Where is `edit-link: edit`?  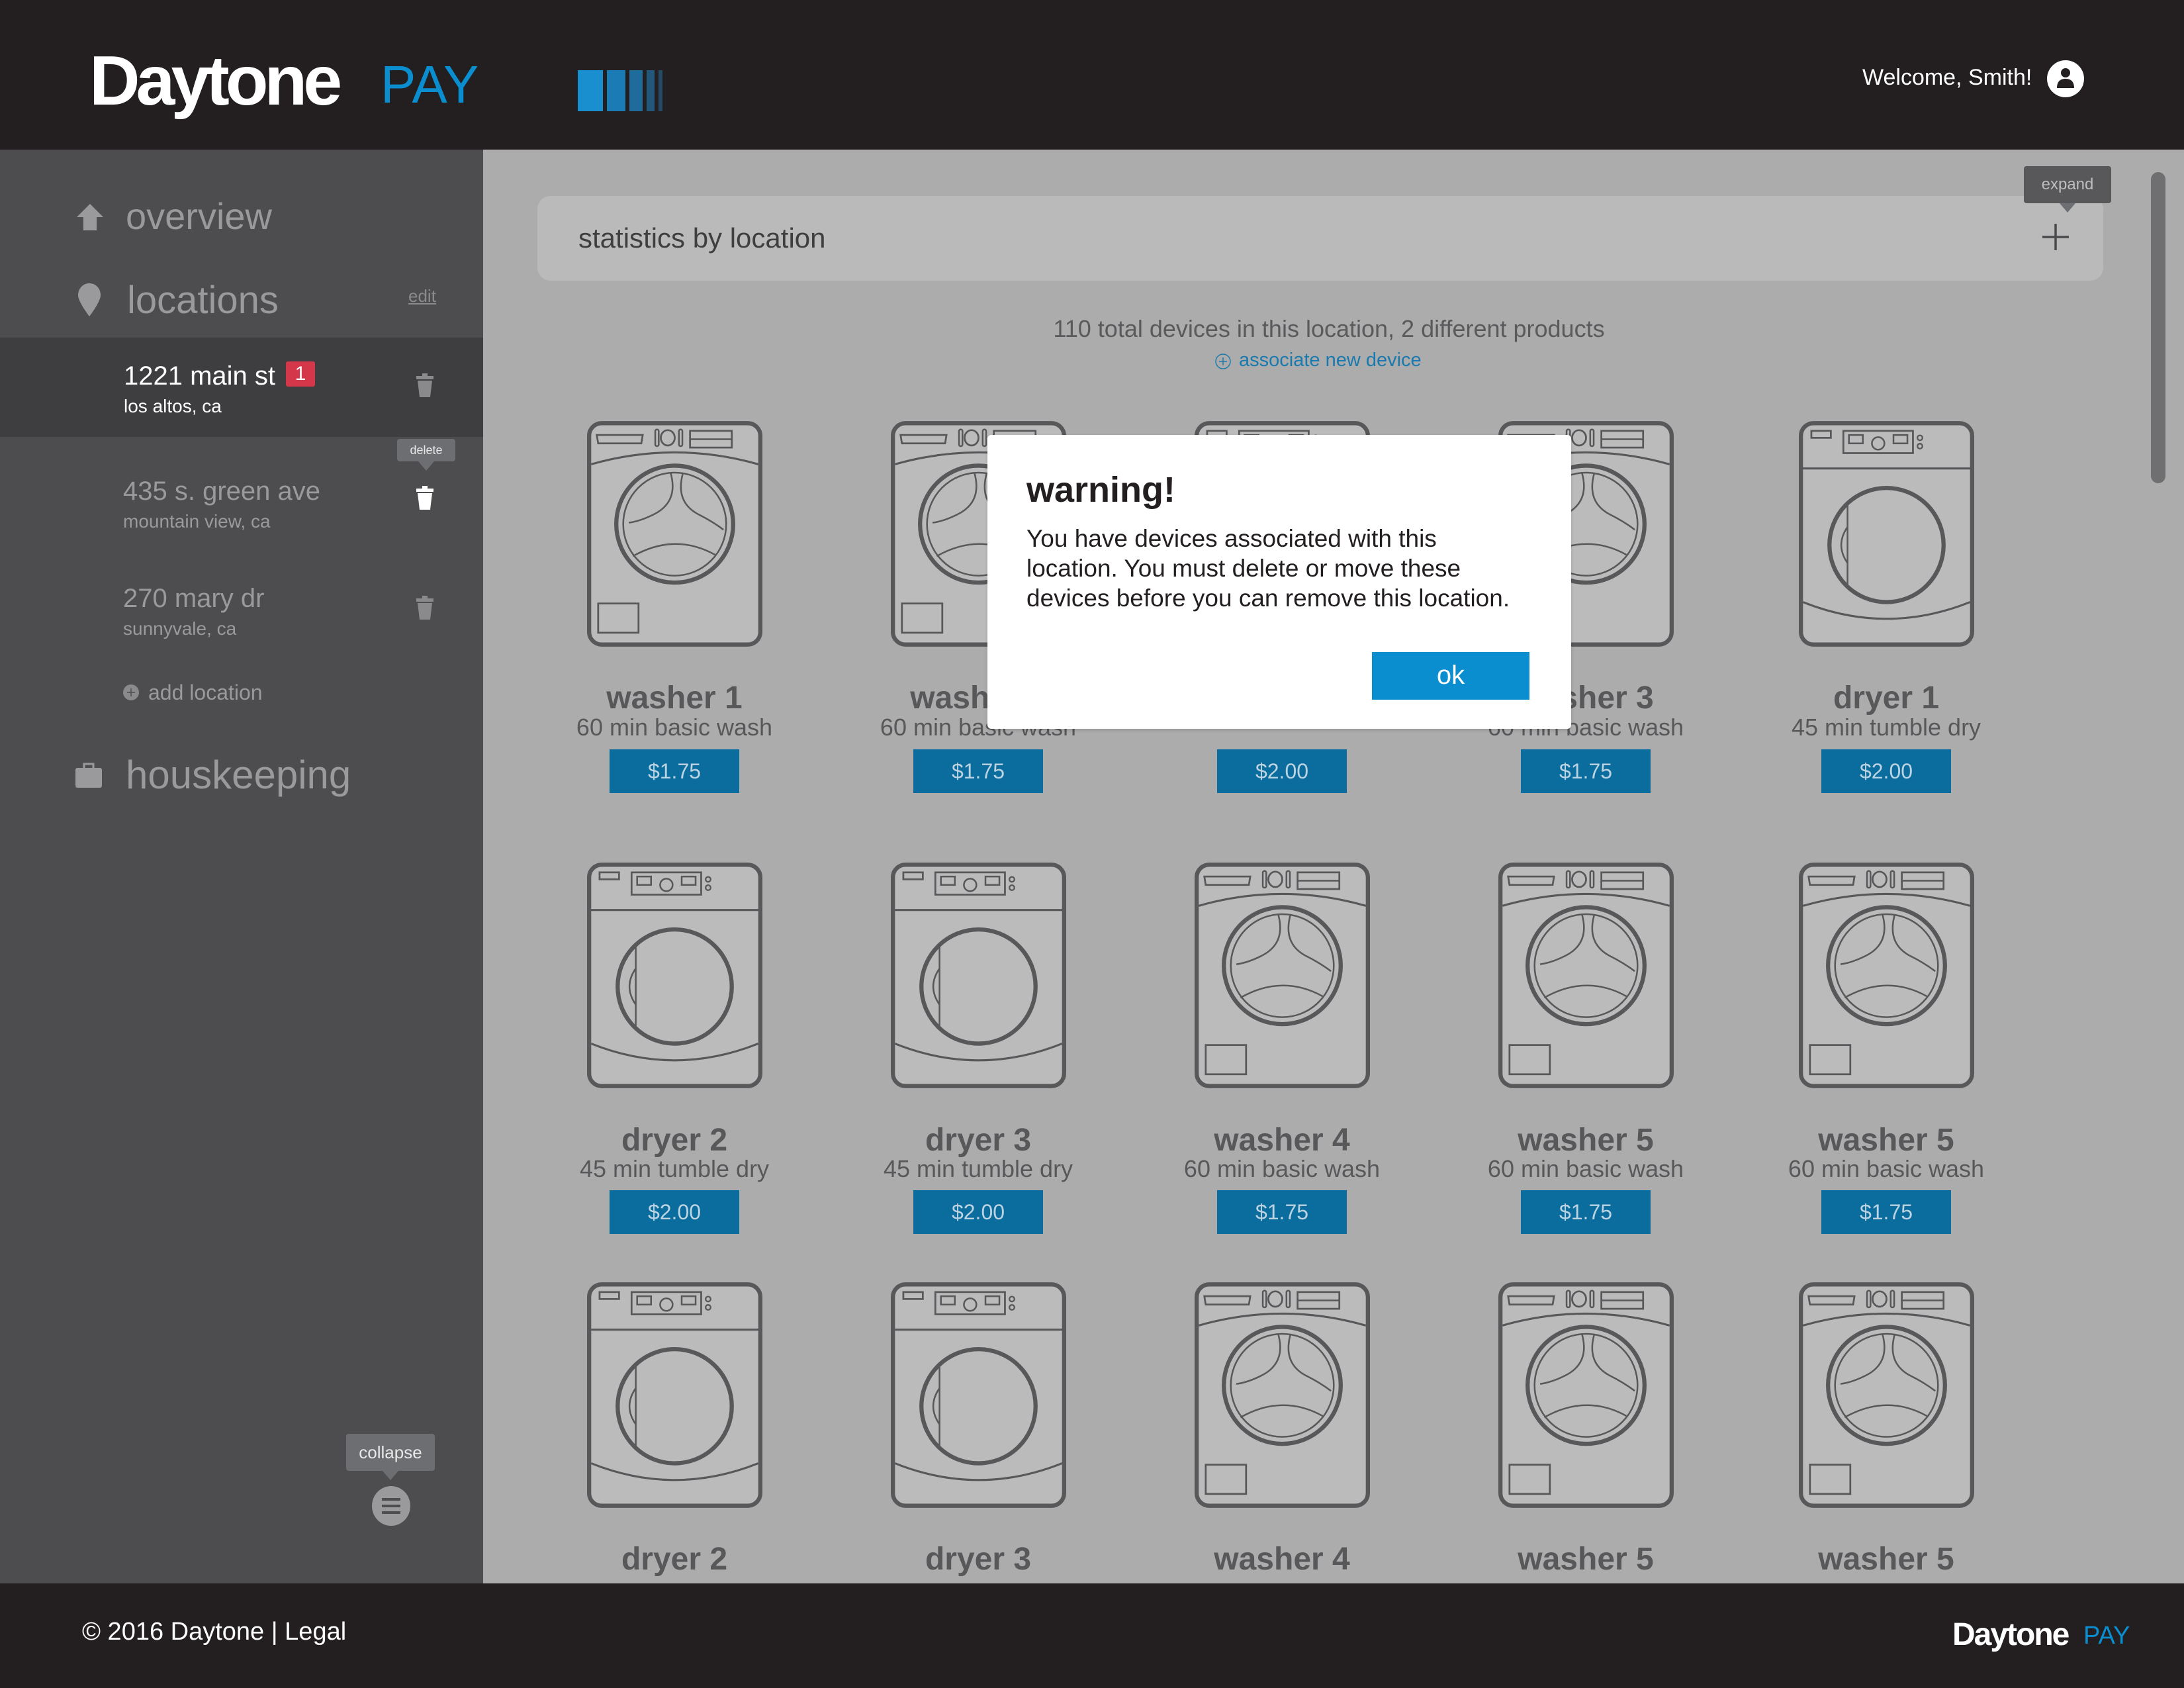
edit-link: edit is located at coordinates (422, 296).